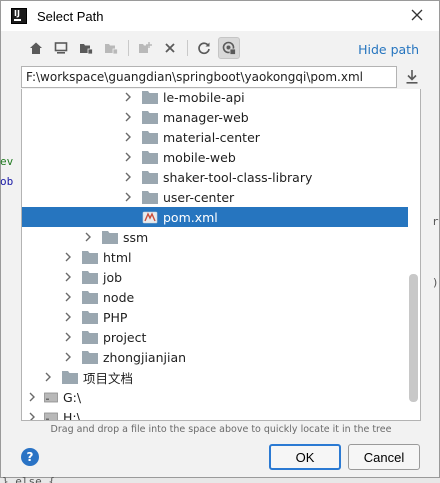 This screenshot has height=483, width=440. Describe the element at coordinates (28, 479) in the screenshot. I see `background-code-fragment: } else {` at that location.